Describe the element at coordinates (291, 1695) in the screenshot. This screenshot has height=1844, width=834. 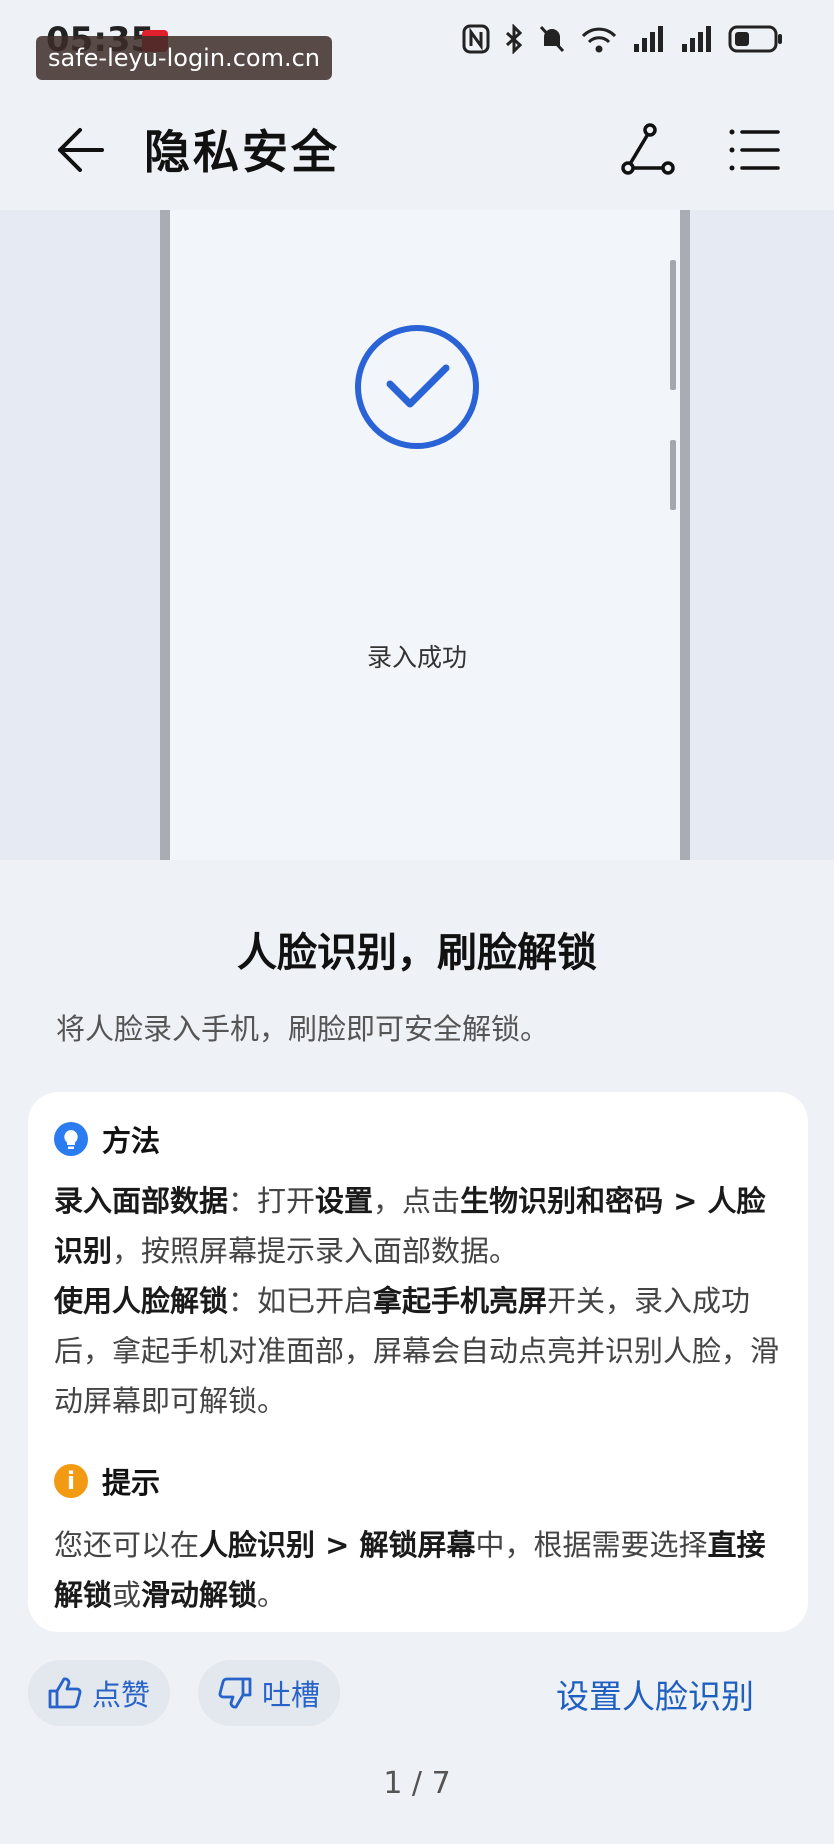
I see `dislike-label: 吐槽` at that location.